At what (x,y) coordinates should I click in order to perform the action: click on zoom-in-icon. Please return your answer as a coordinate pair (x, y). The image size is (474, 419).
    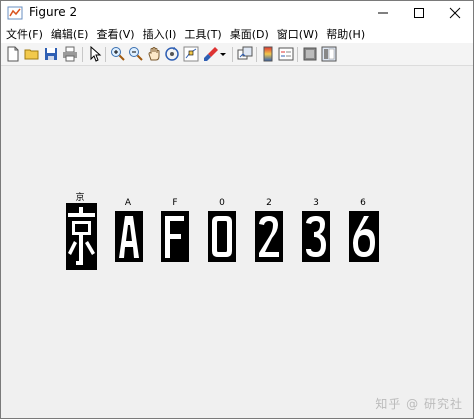
    Looking at the image, I should click on (118, 54).